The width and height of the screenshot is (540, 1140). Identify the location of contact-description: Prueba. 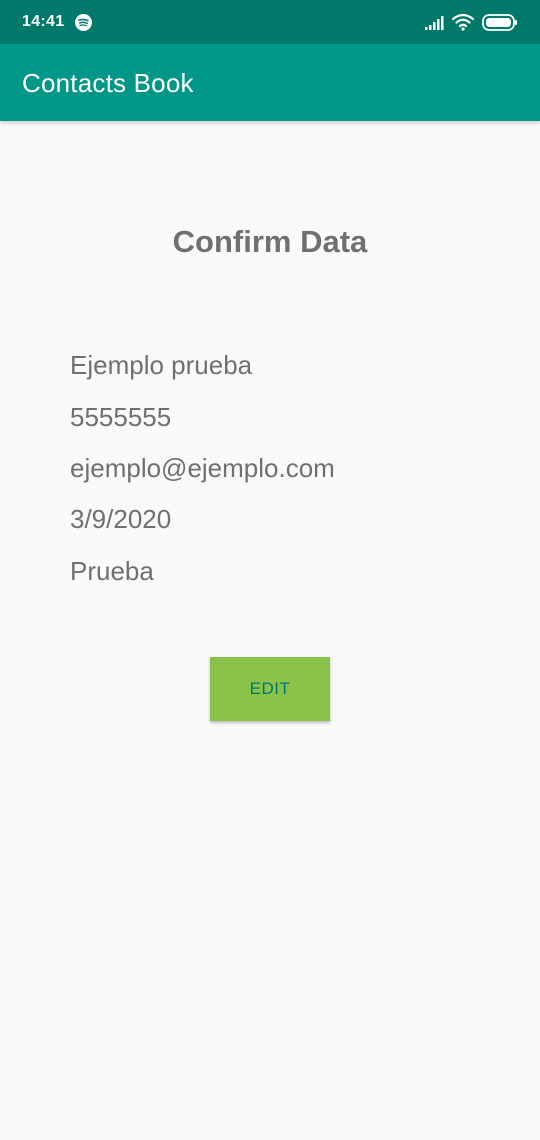
(112, 571).